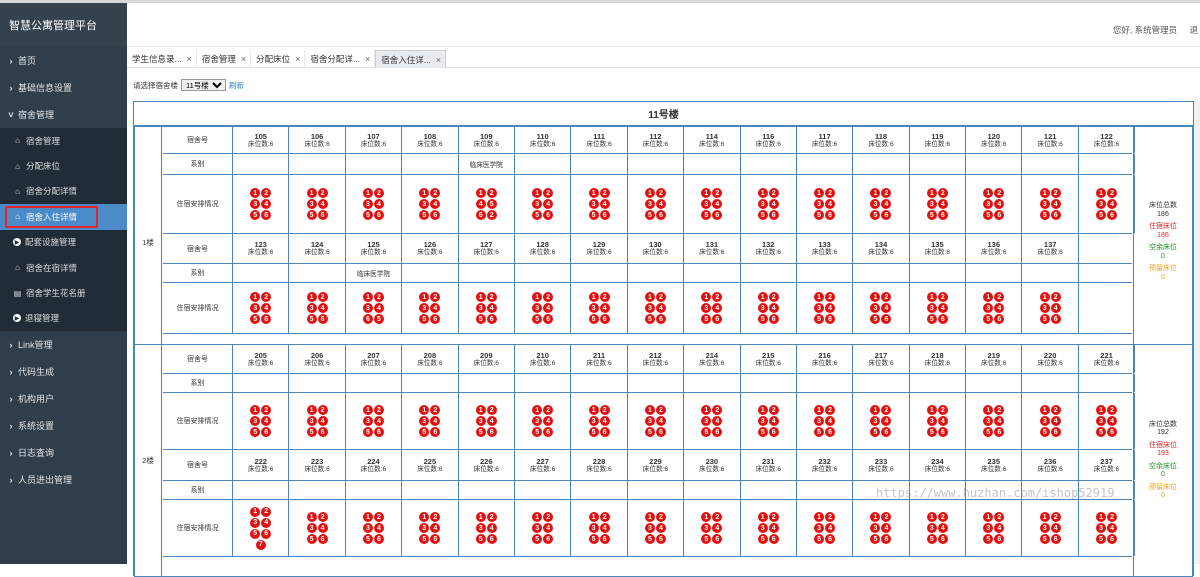 The height and width of the screenshot is (577, 1200). Describe the element at coordinates (63, 344) in the screenshot. I see `menu-item: › Link管理` at that location.